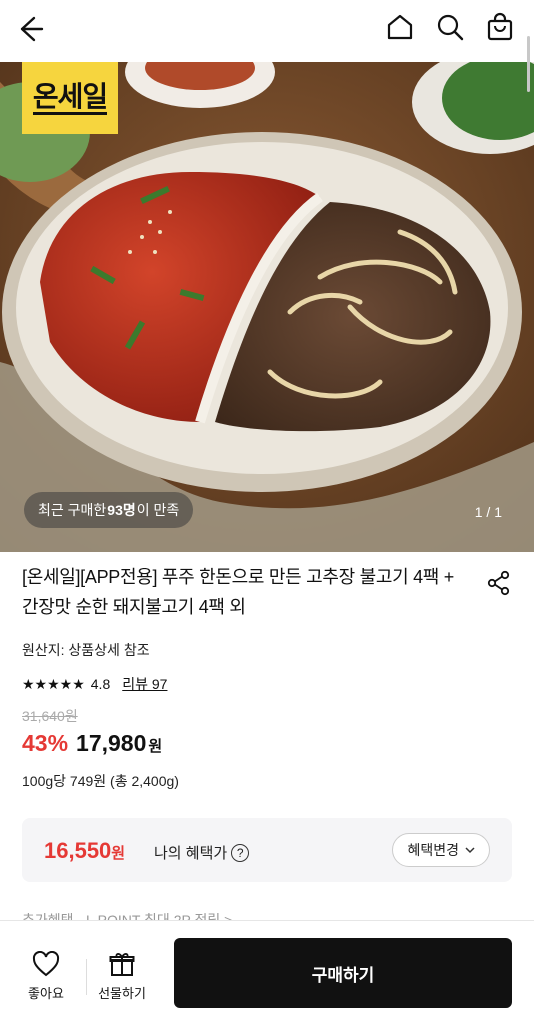  I want to click on heart-icon, so click(46, 964).